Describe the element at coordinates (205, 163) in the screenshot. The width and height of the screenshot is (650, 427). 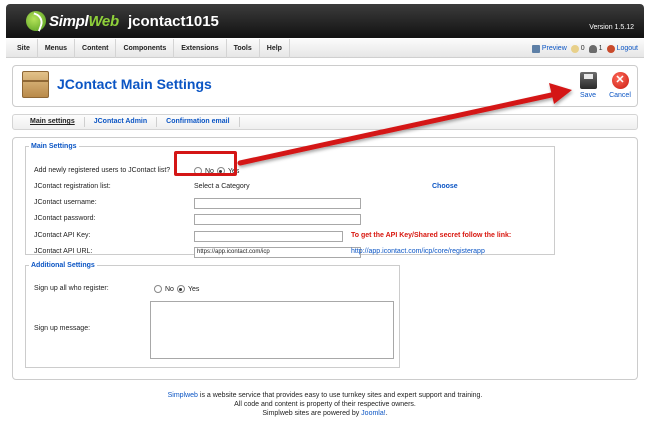
I see `annotation-highlight-box` at that location.